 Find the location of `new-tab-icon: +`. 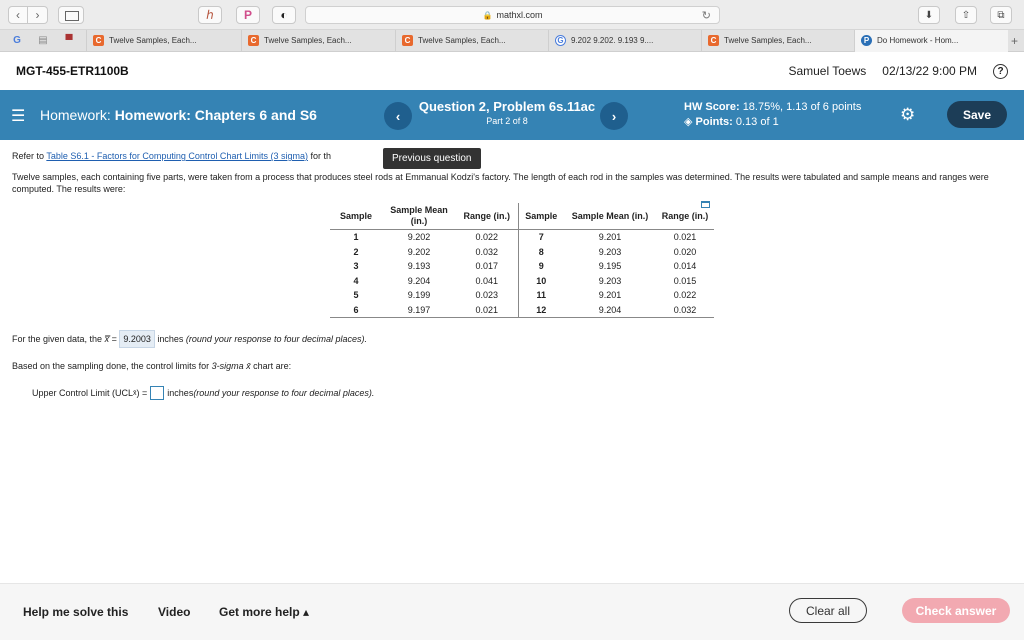

new-tab-icon: + is located at coordinates (1014, 41).